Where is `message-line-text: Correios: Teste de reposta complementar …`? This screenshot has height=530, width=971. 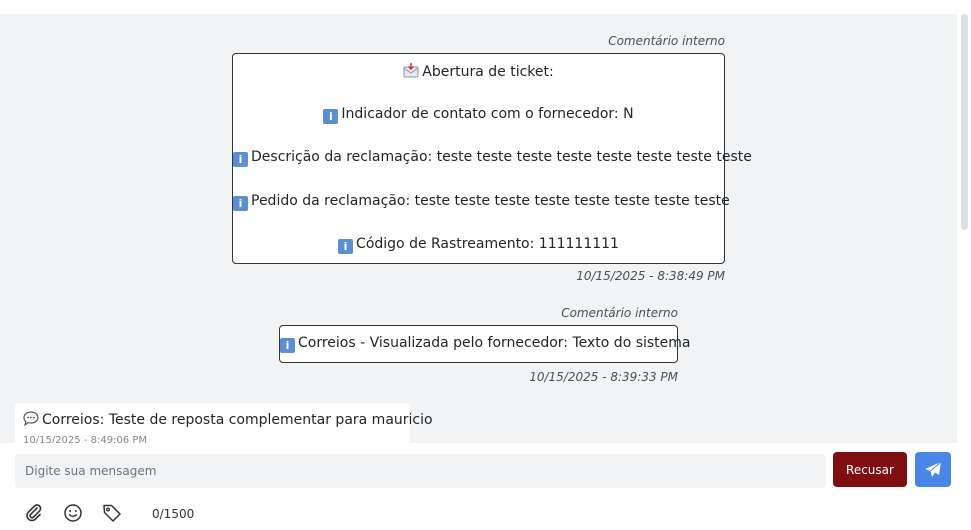
message-line-text: Correios: Teste de reposta complementar … is located at coordinates (237, 420).